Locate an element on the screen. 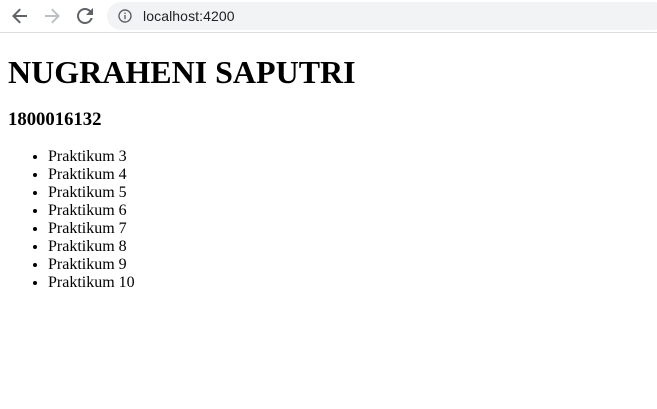 The width and height of the screenshot is (657, 409). list-item: Praktikum 8 is located at coordinates (348, 247).